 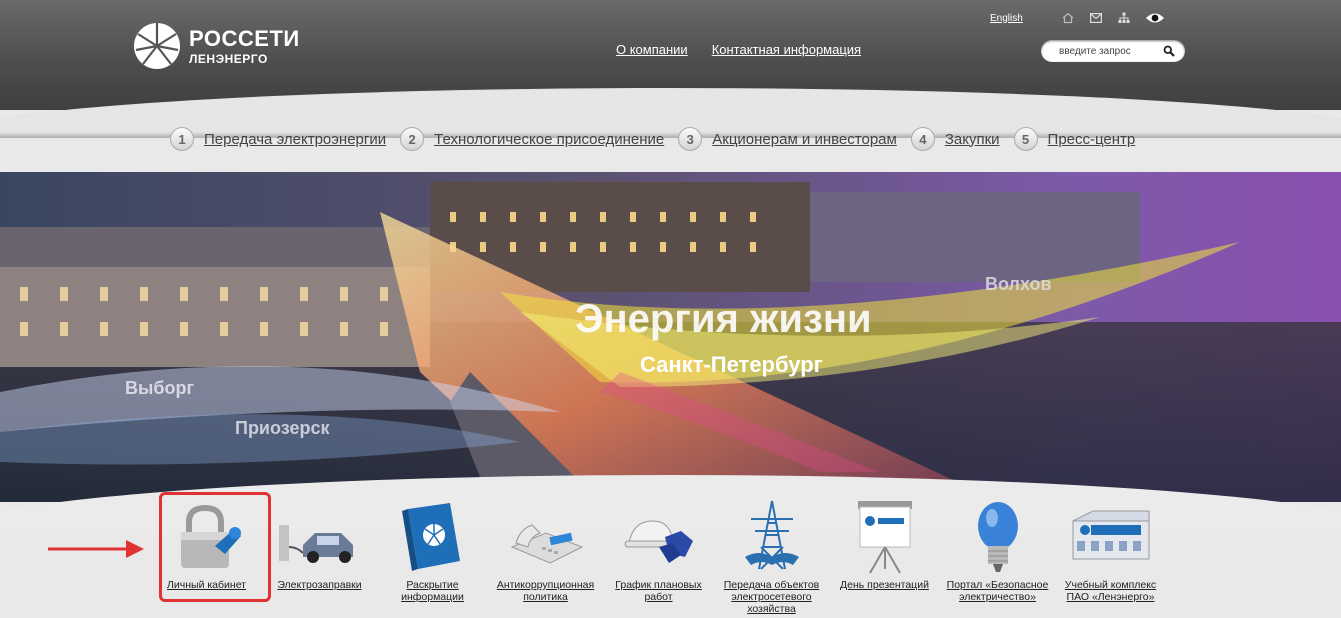 What do you see at coordinates (433, 591) in the screenshot?
I see `tile-label: Раскрытие информации` at bounding box center [433, 591].